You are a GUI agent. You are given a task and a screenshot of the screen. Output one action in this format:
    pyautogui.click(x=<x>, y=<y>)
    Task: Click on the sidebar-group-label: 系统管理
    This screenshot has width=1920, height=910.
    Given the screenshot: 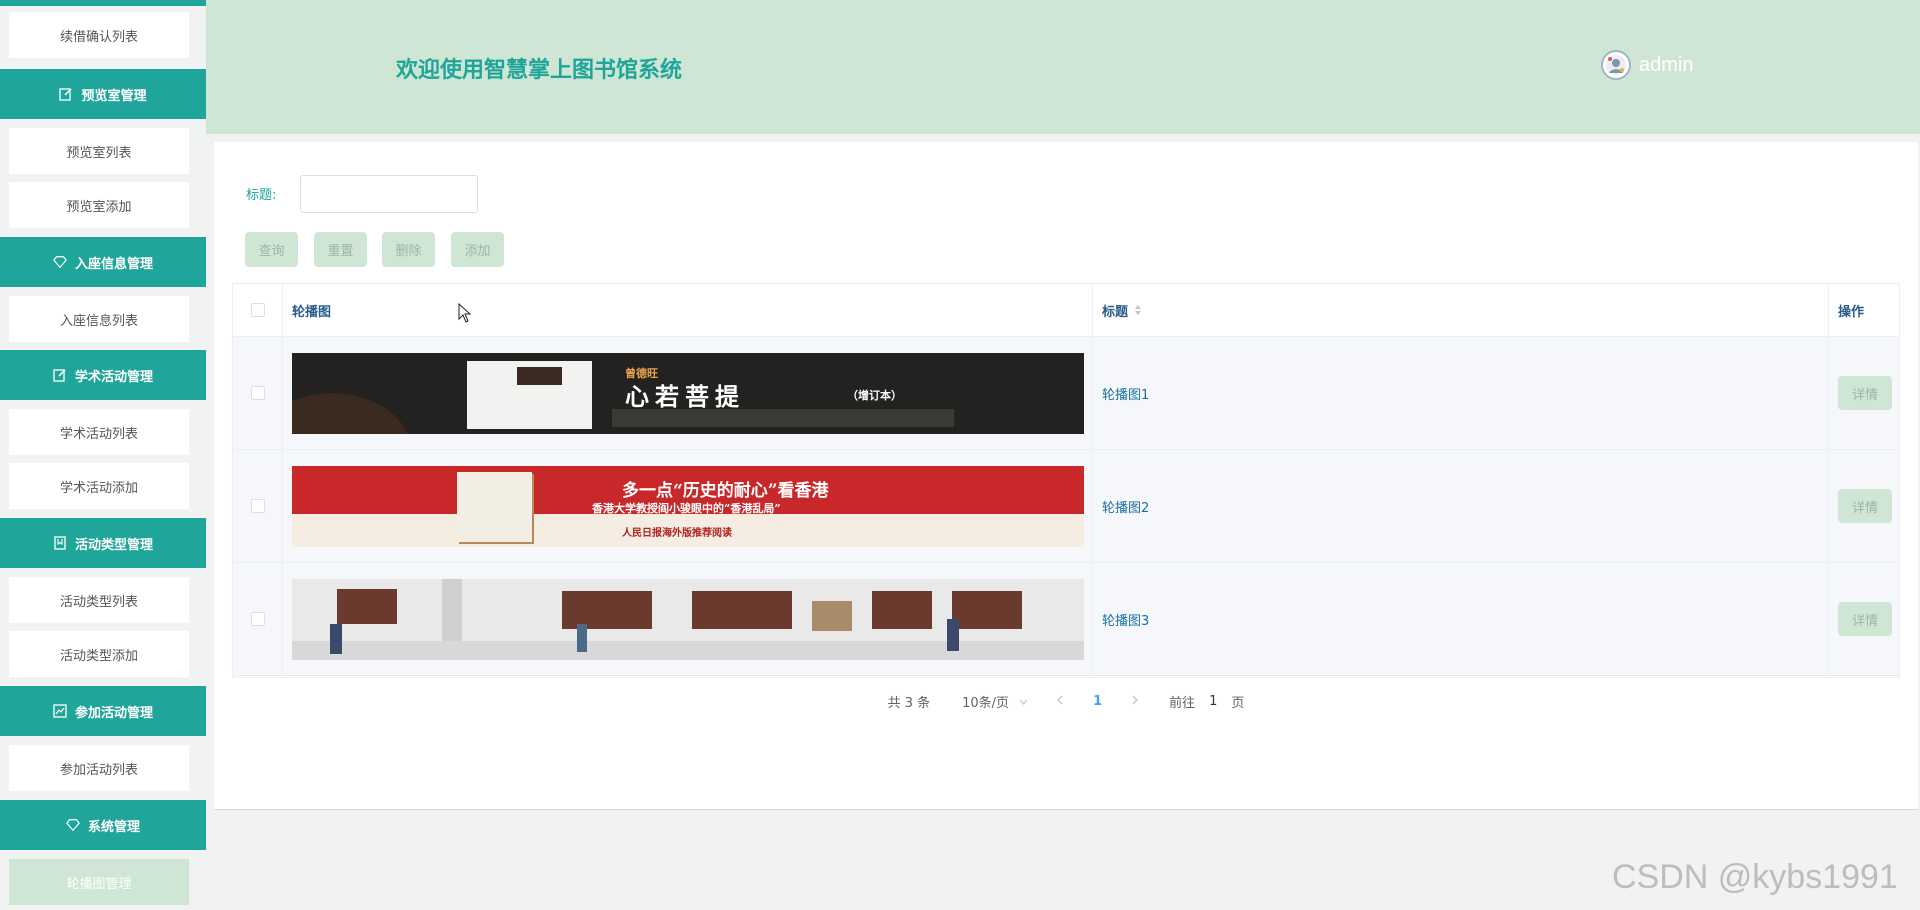 What is the action you would take?
    pyautogui.click(x=113, y=827)
    